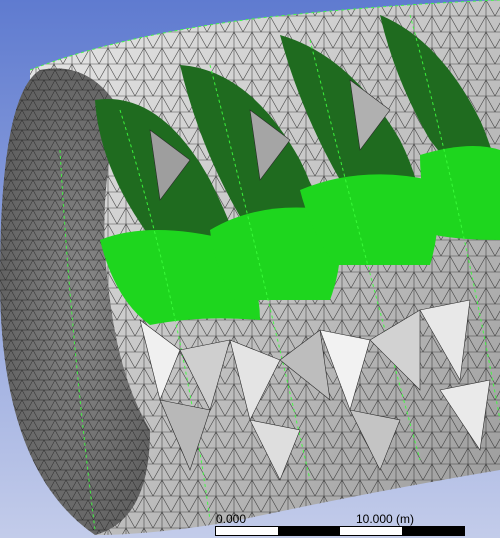 The height and width of the screenshot is (538, 500). I want to click on scale-bar, so click(340, 531).